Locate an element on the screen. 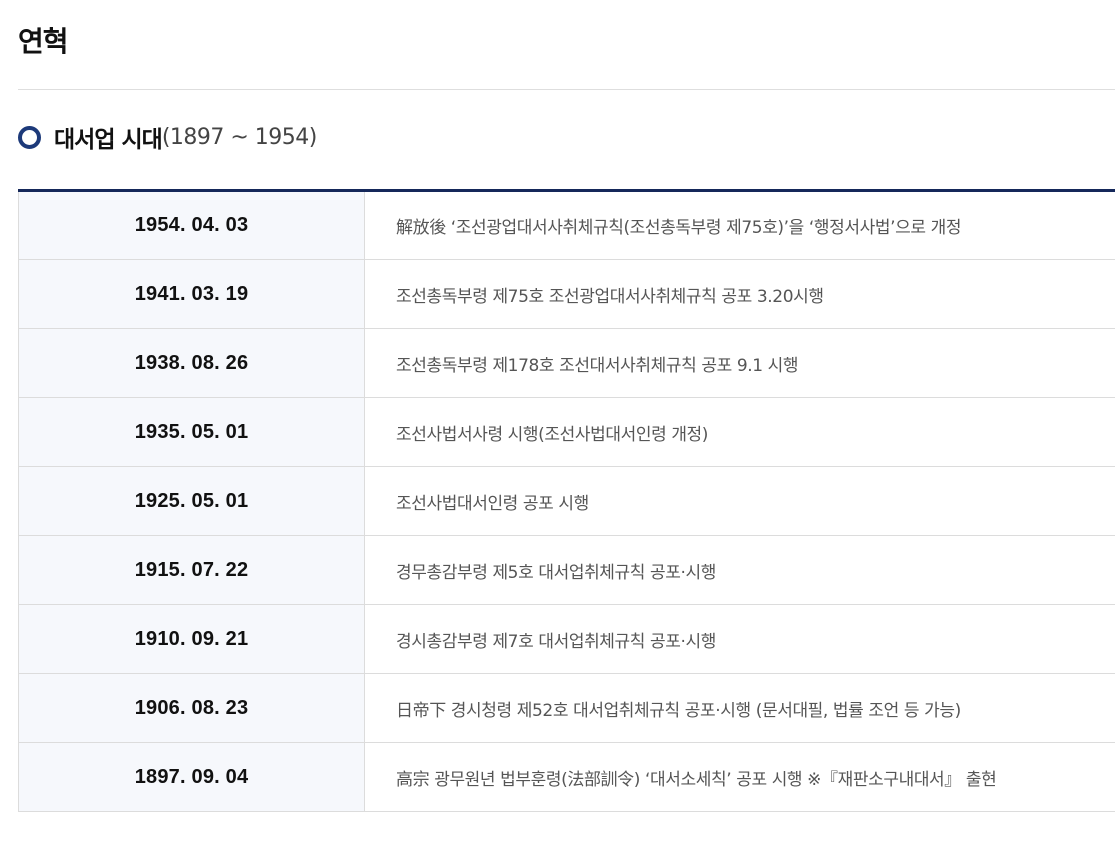 This screenshot has height=851, width=1115. date-cell: 1938. 08. 26 is located at coordinates (191, 363).